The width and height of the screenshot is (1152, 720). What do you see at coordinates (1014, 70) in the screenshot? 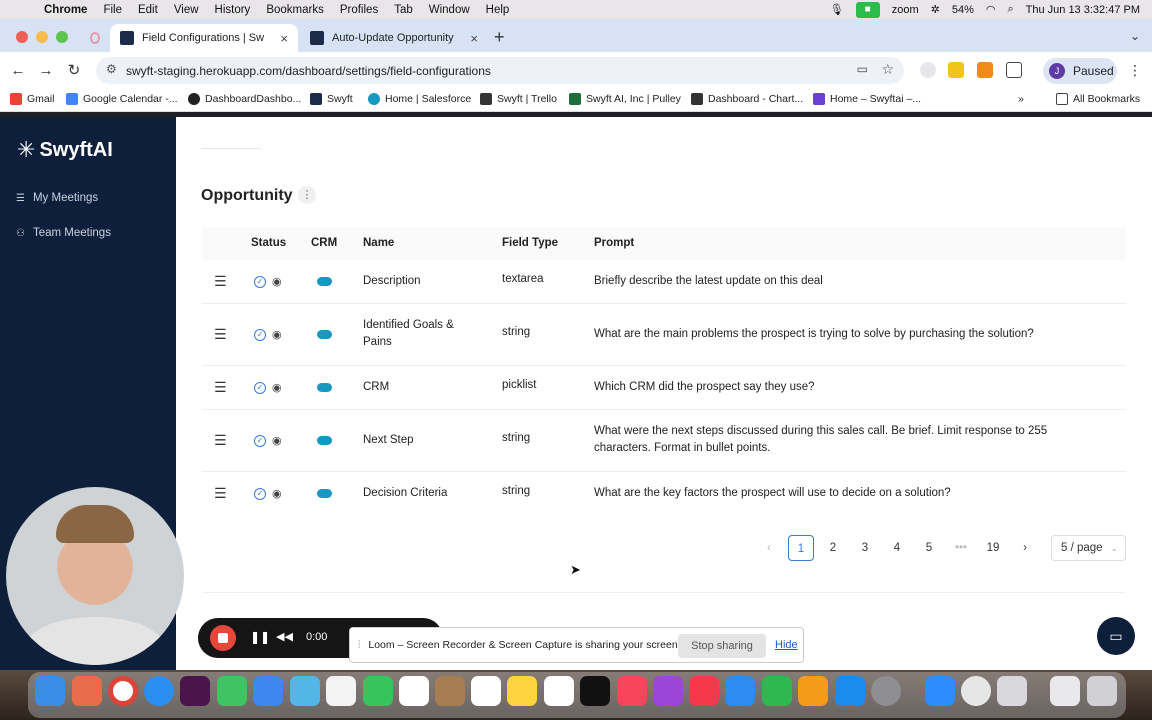
I see `extensions-puzzle-icon` at bounding box center [1014, 70].